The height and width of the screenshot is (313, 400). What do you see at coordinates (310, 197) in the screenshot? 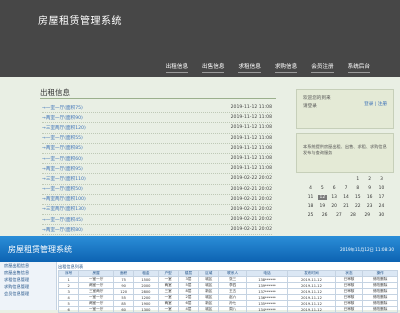
I see `calendar-day: 11` at bounding box center [310, 197].